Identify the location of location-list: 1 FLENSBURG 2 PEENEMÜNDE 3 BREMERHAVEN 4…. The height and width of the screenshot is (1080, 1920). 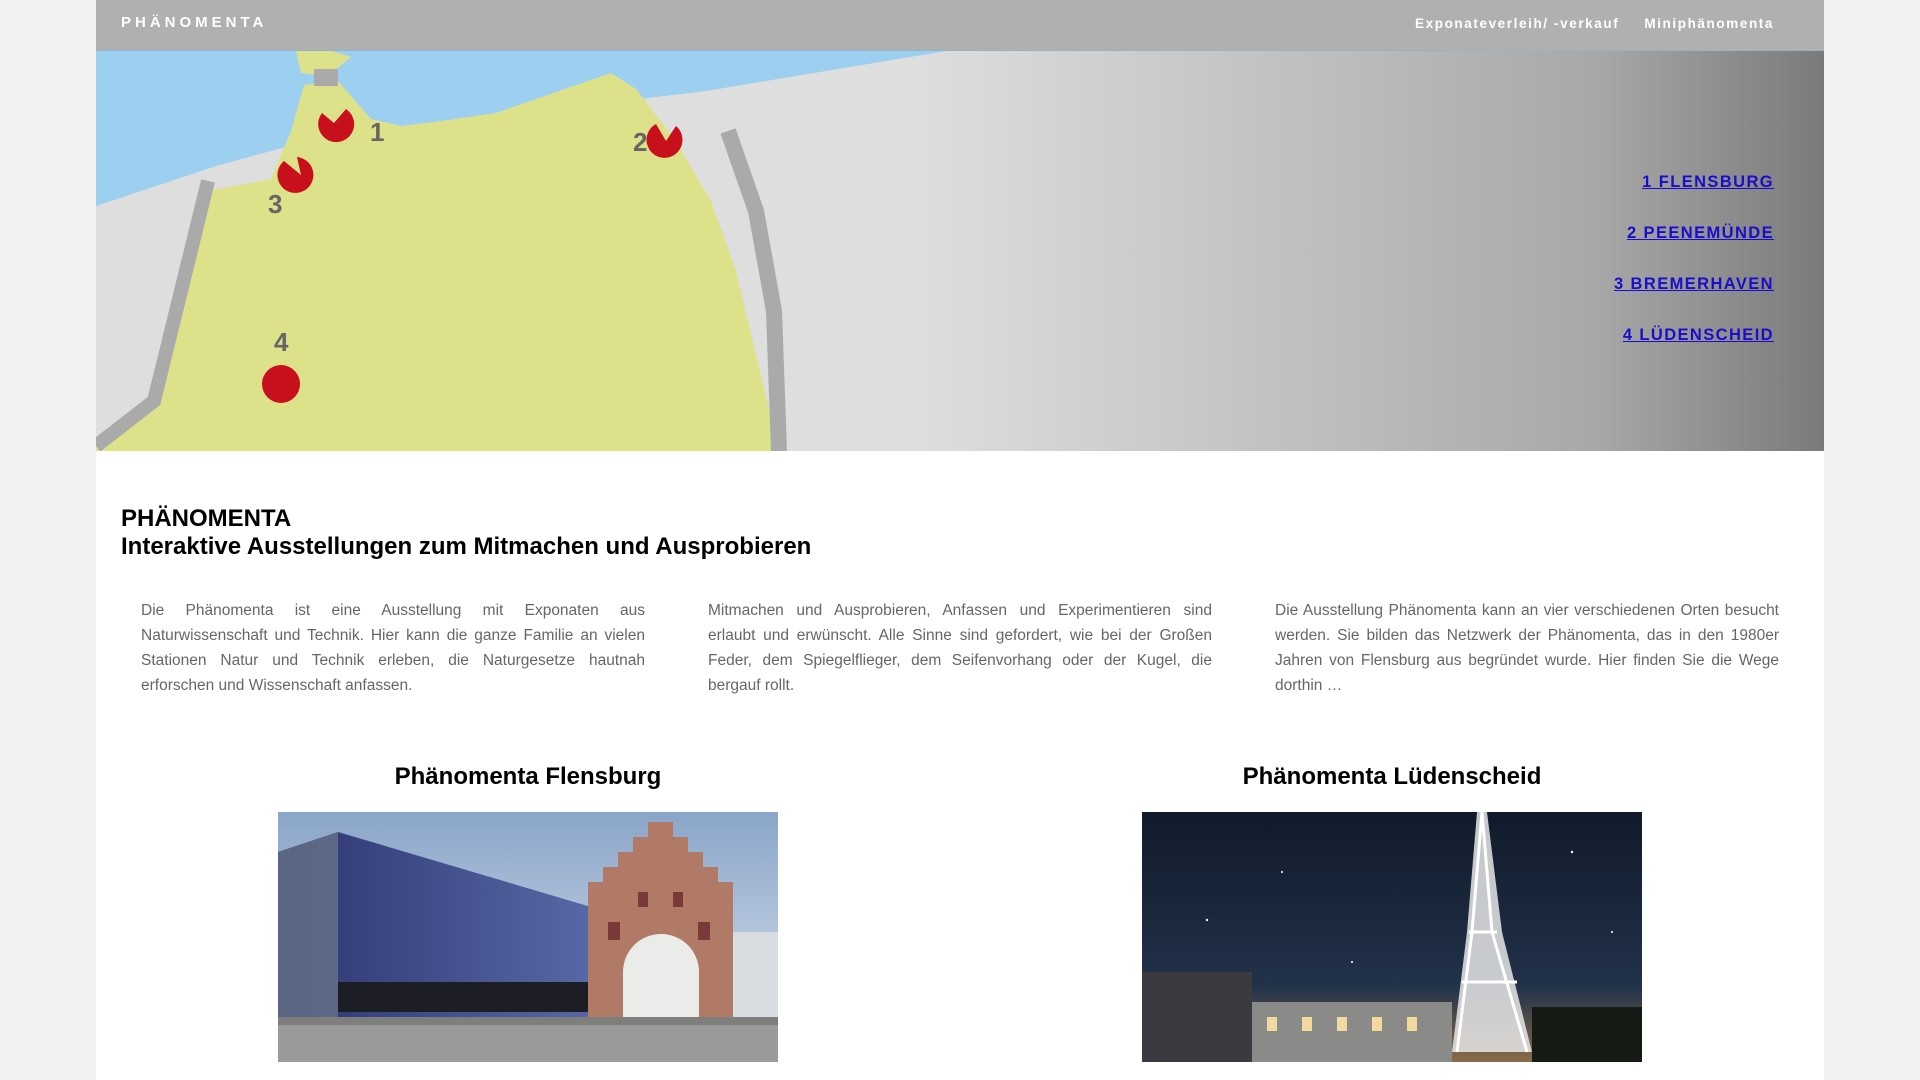
(1694, 258).